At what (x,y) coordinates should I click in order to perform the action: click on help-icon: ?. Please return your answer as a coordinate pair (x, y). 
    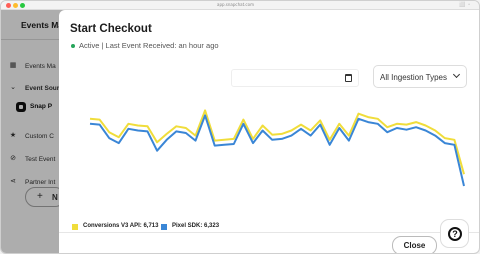
    Looking at the image, I should click on (455, 234).